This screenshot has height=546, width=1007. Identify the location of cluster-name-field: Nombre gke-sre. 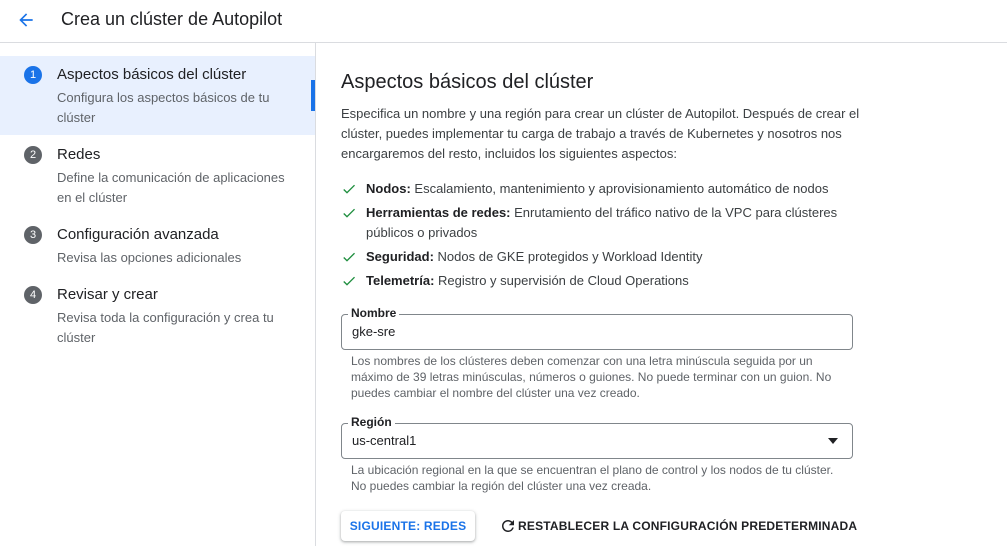
(597, 327).